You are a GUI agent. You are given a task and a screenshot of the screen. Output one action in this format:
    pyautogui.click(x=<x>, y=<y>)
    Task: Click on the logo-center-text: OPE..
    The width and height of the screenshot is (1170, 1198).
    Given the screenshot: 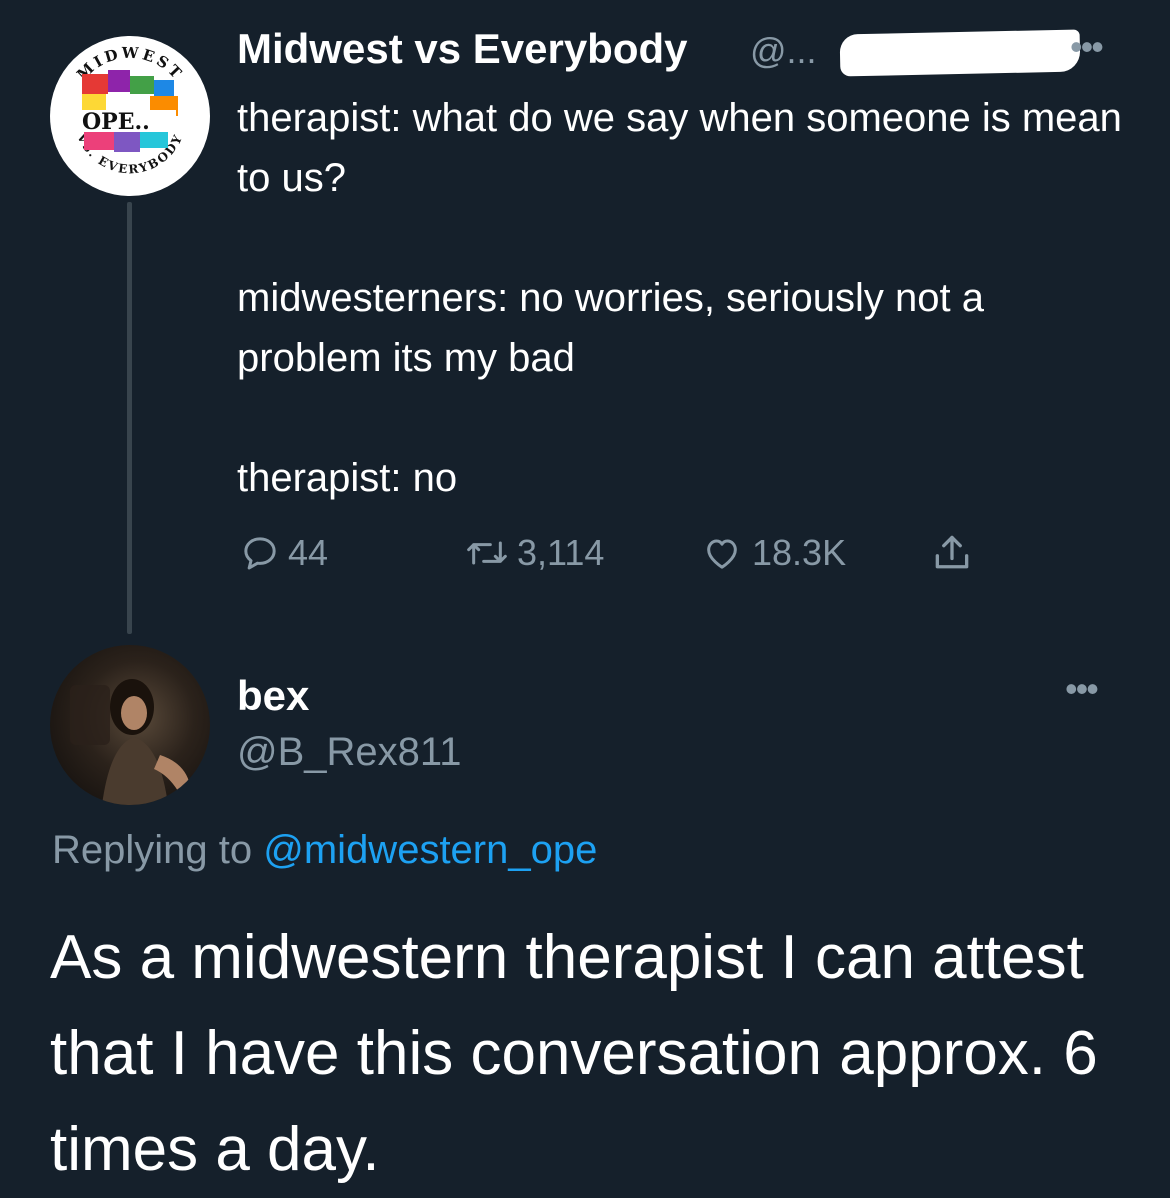 What is the action you would take?
    pyautogui.click(x=116, y=122)
    